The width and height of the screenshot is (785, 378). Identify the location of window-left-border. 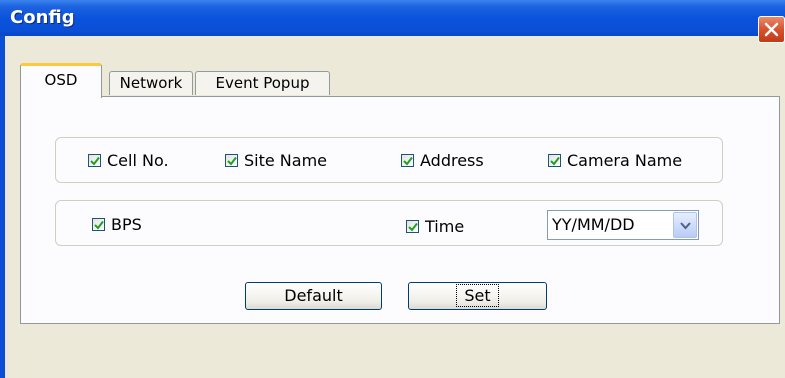
(2, 207).